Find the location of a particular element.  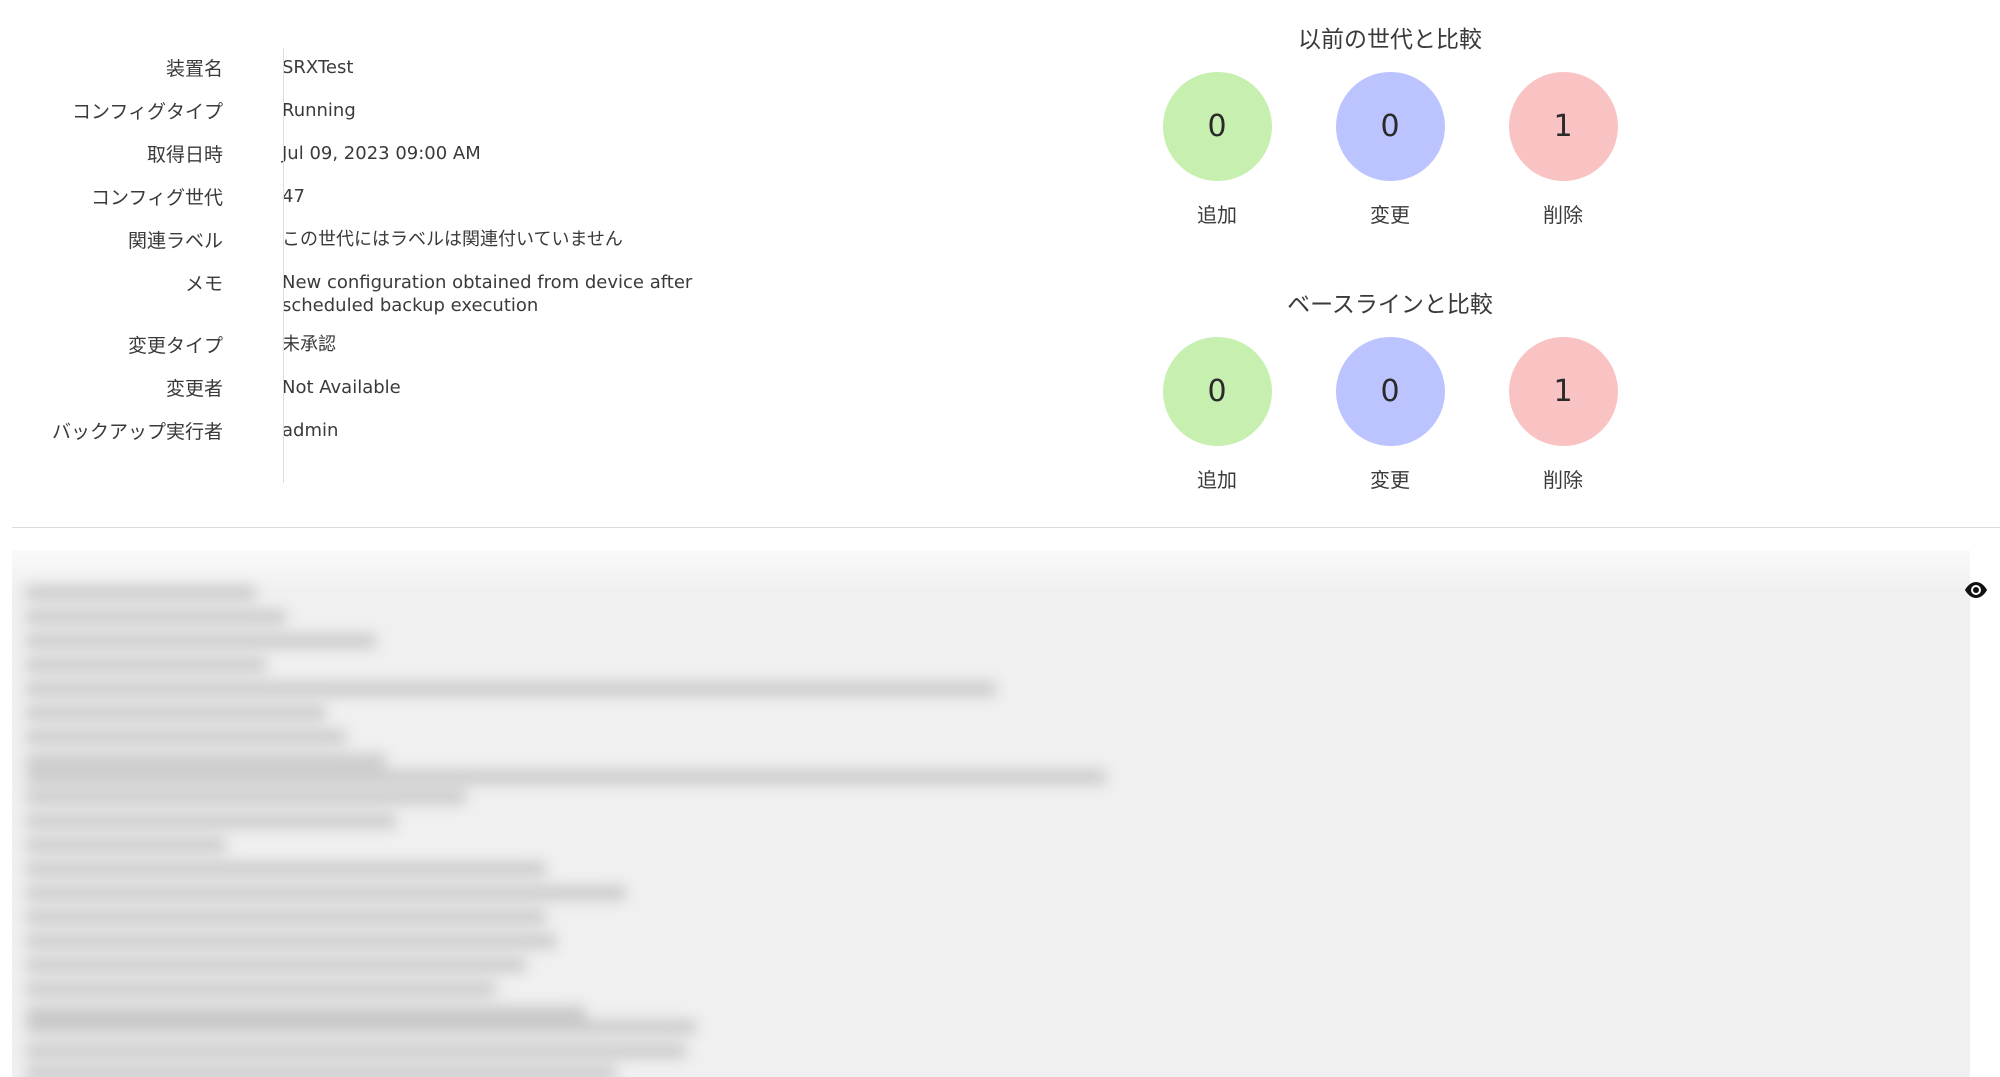

baseline-modified-counter: 0 変更 is located at coordinates (1390, 415).